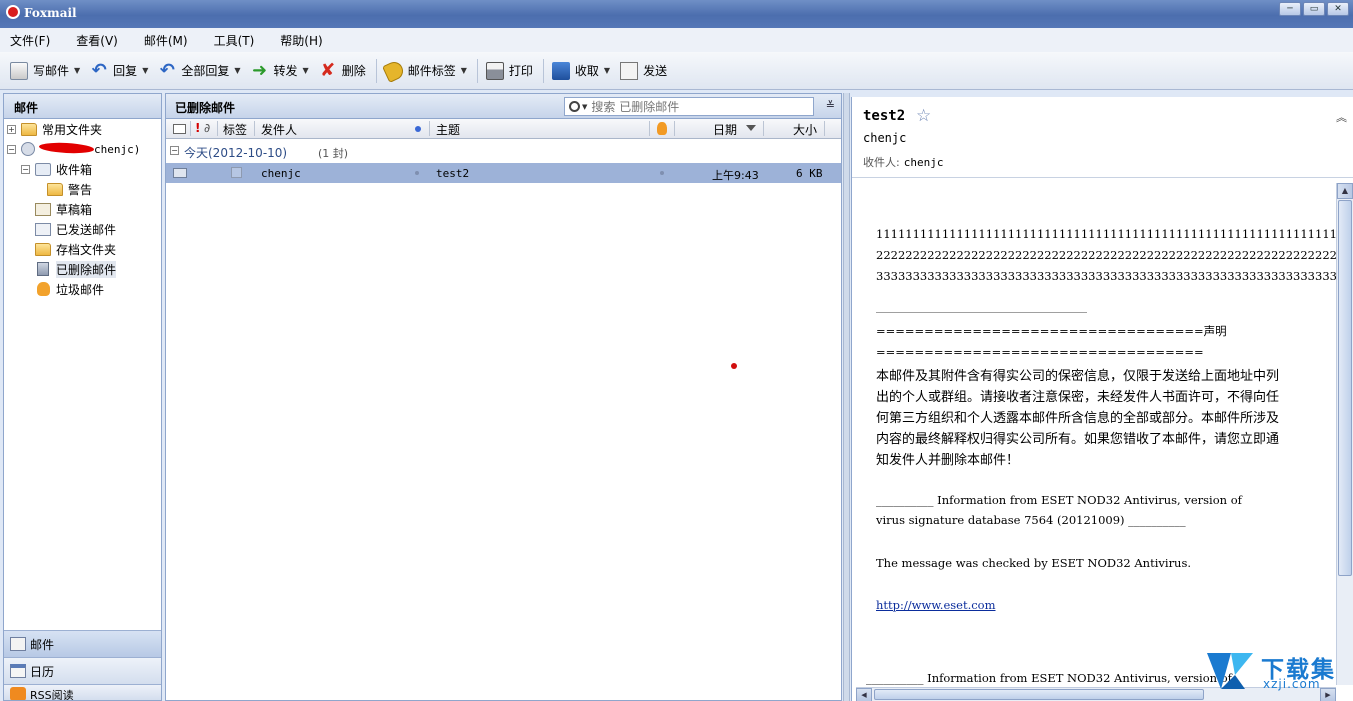  What do you see at coordinates (199, 71) in the screenshot?
I see `reply-all-button: ↶ 全部回复 ▼` at bounding box center [199, 71].